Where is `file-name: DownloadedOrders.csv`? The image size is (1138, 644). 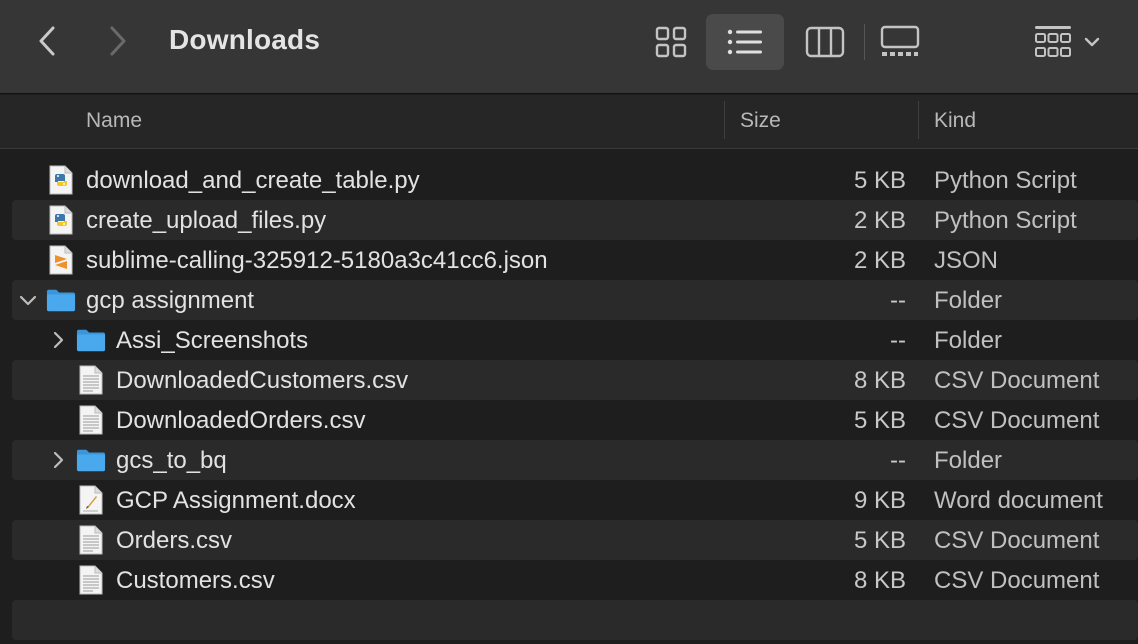
file-name: DownloadedOrders.csv is located at coordinates (241, 420).